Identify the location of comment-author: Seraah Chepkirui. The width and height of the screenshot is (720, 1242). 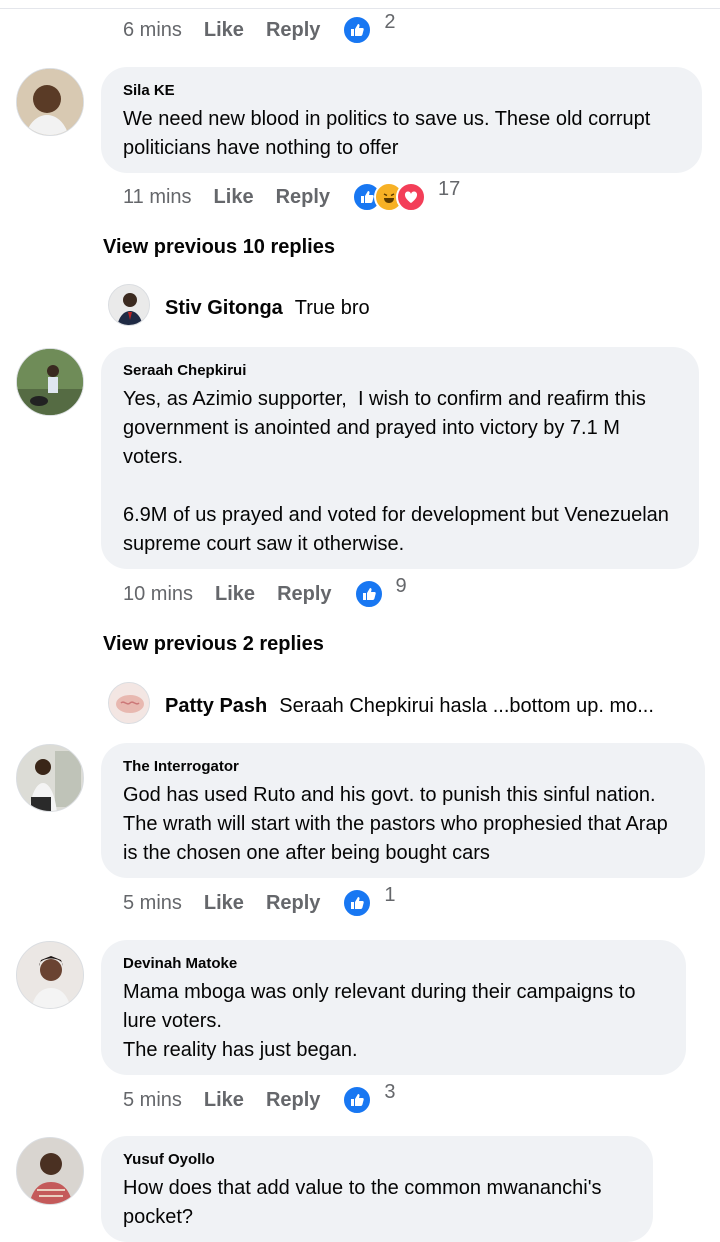
(400, 371).